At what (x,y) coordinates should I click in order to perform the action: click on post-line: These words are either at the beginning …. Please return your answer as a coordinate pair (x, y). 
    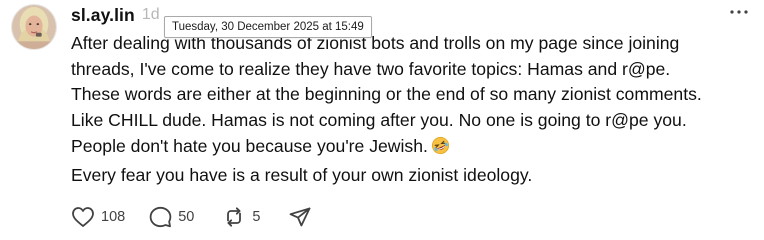
    Looking at the image, I should click on (386, 94).